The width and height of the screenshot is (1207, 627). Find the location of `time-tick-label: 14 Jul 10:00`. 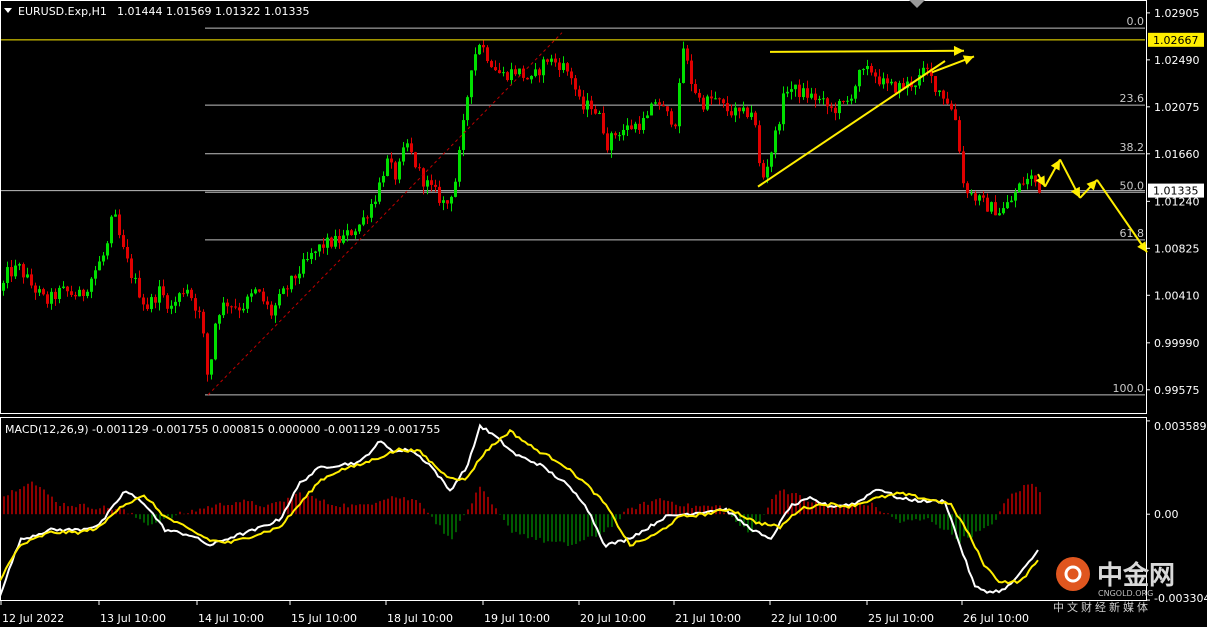

time-tick-label: 14 Jul 10:00 is located at coordinates (231, 618).